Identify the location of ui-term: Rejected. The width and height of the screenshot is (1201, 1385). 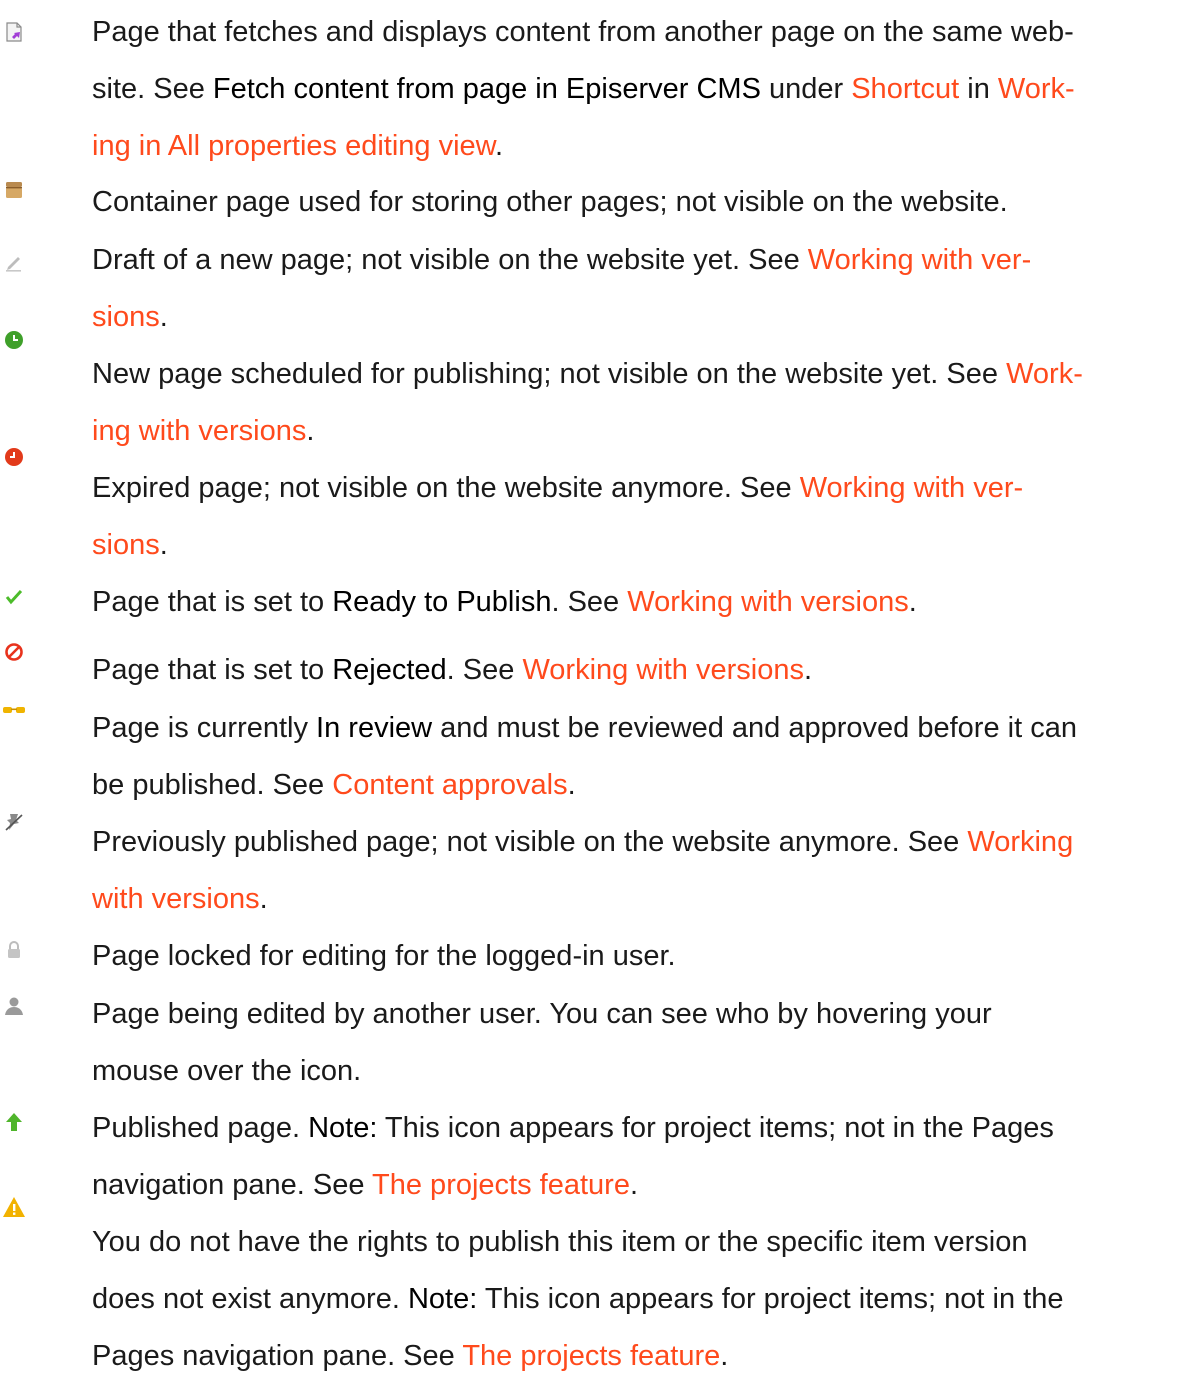
(389, 670).